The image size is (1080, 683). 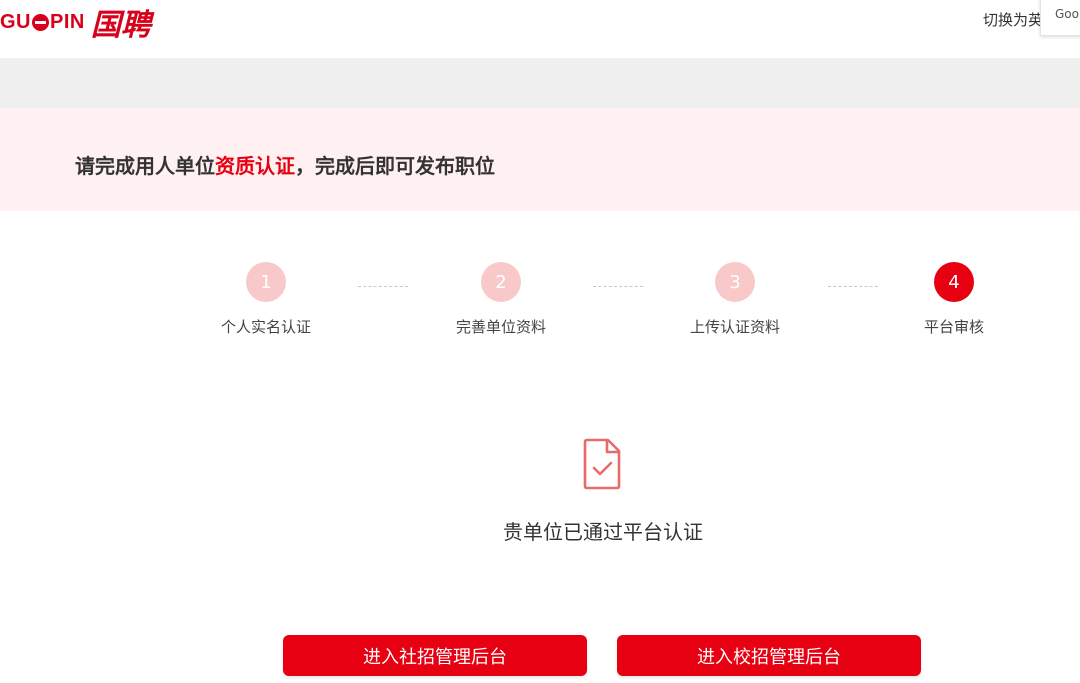 I want to click on step-3: 3 上传认证资料, so click(x=735, y=299).